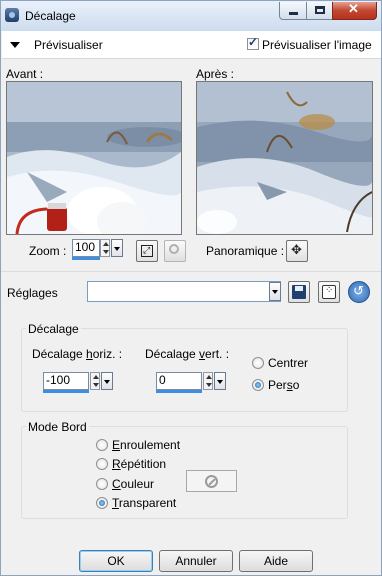  Describe the element at coordinates (258, 385) in the screenshot. I see `custom-radio` at that location.